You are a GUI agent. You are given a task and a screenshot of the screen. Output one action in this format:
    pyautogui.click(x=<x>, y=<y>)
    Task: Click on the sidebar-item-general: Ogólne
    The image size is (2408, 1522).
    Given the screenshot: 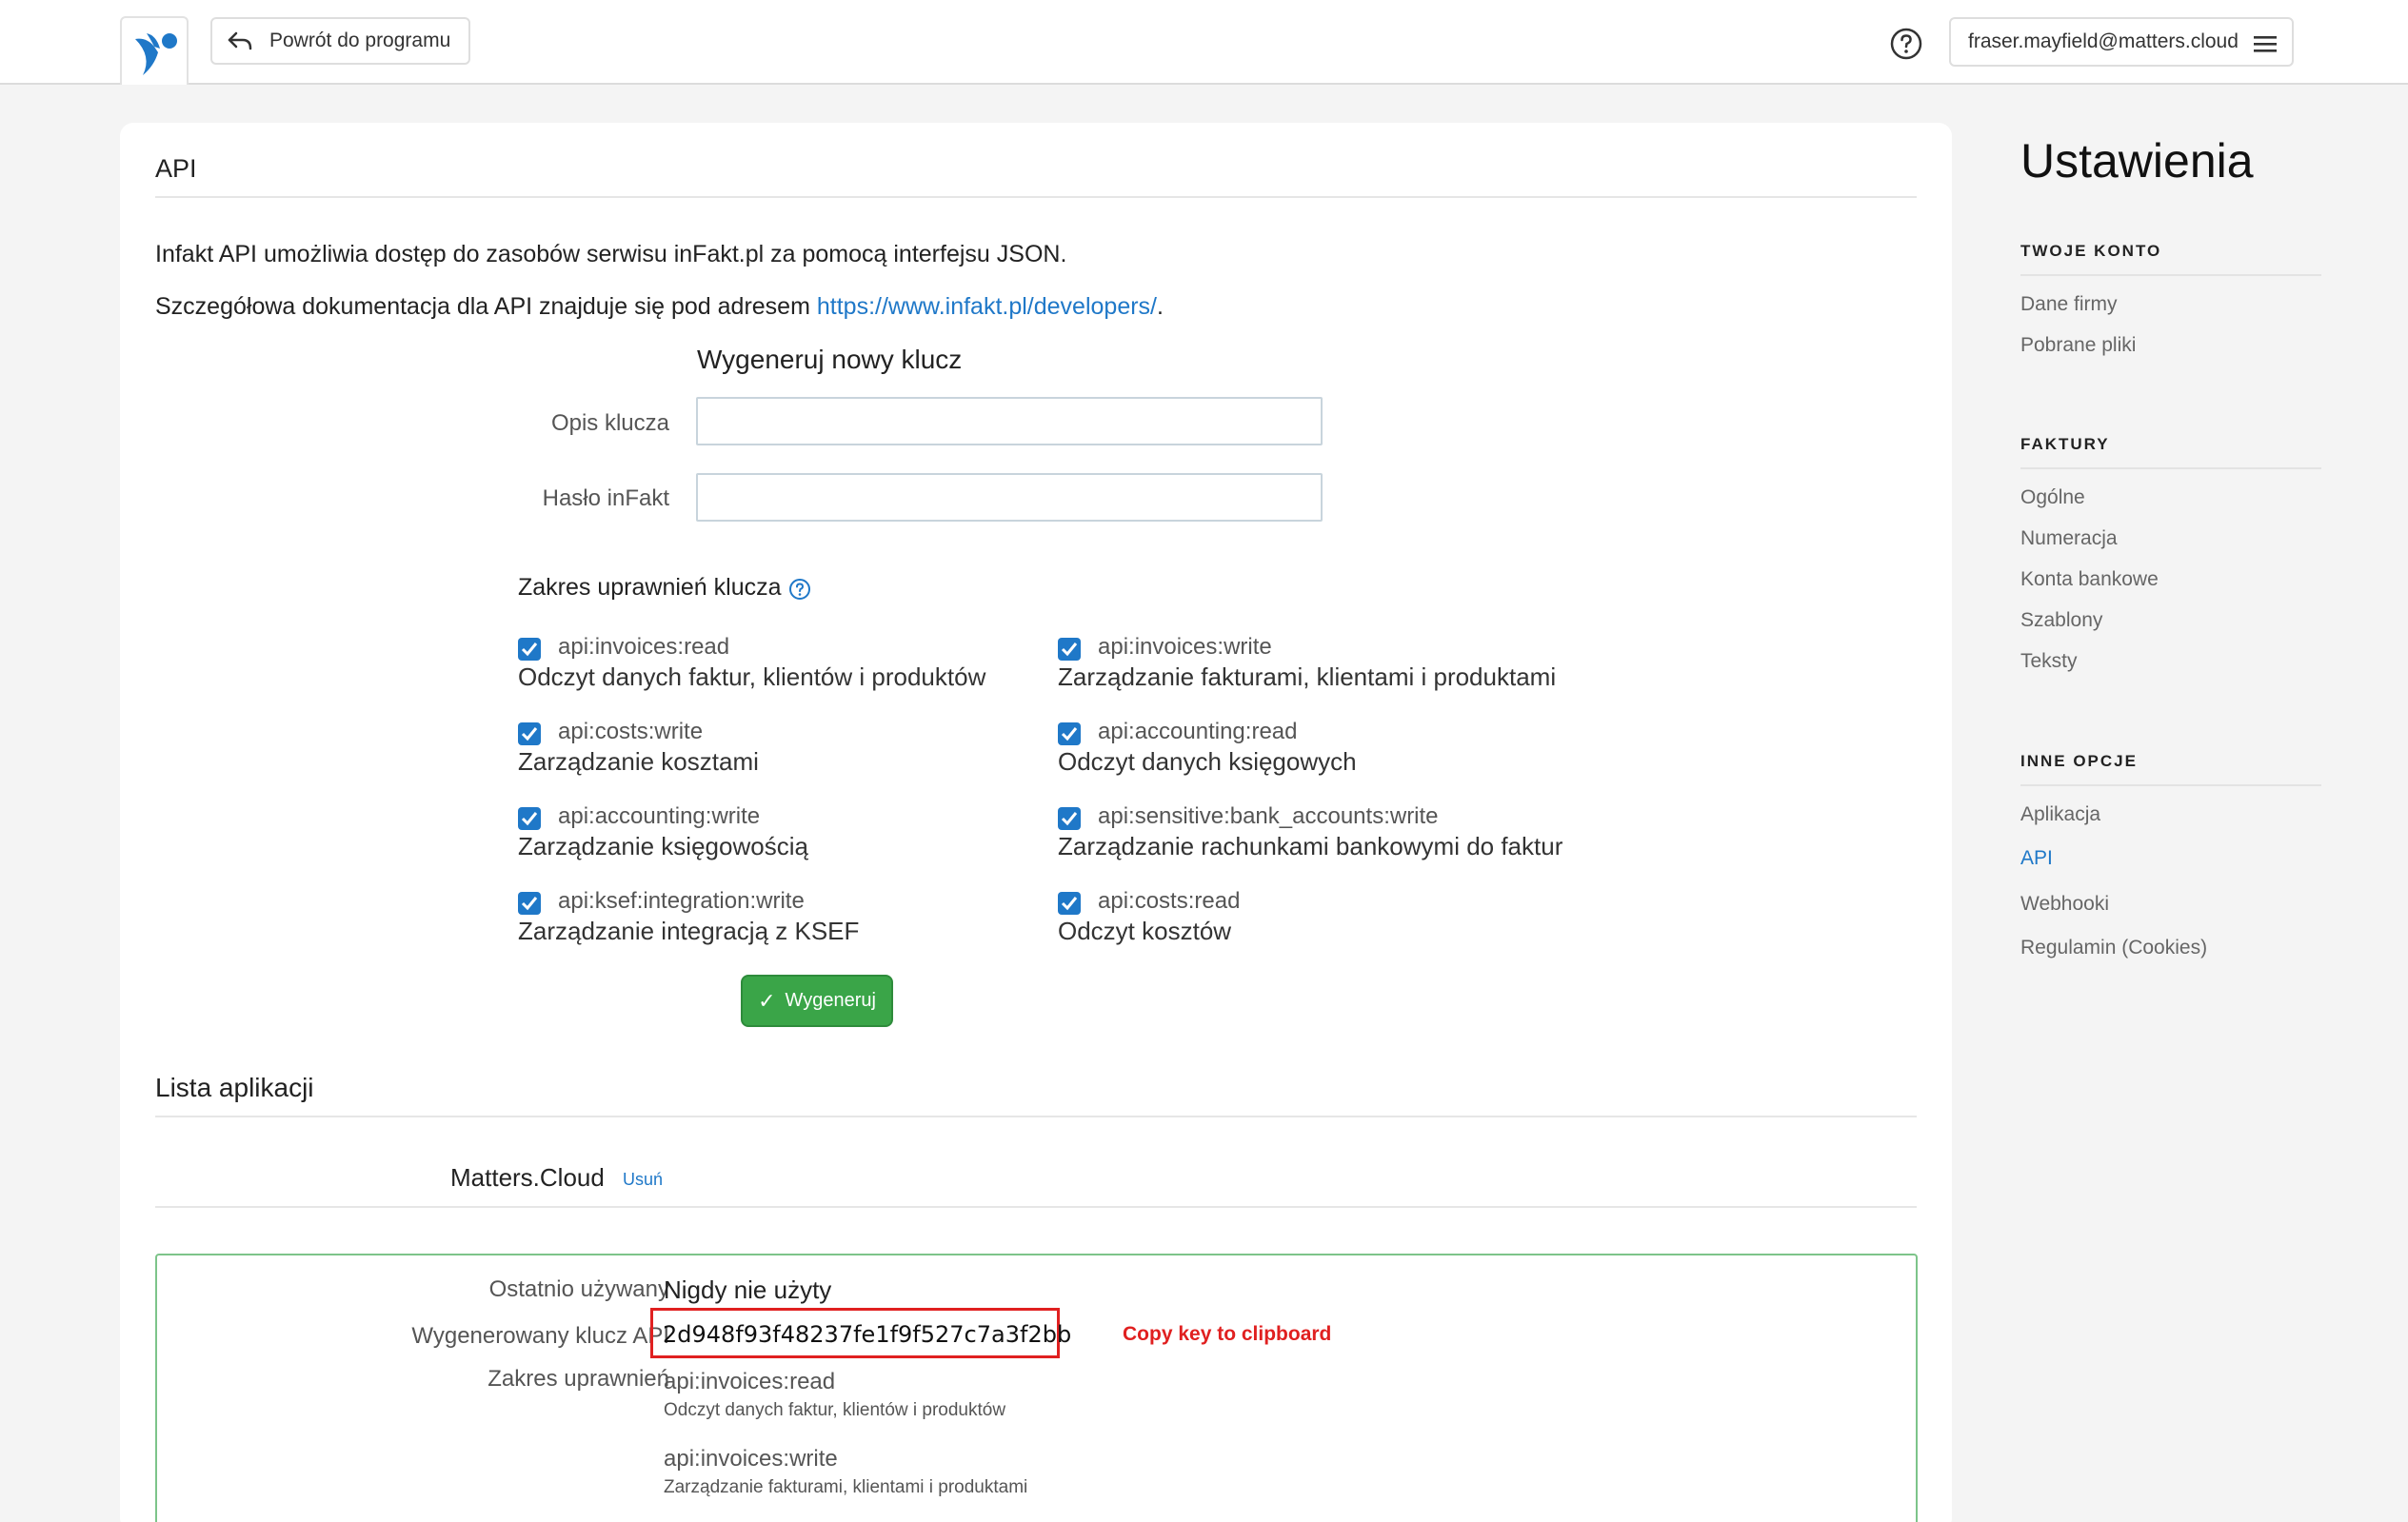 What is the action you would take?
    pyautogui.click(x=2052, y=497)
    